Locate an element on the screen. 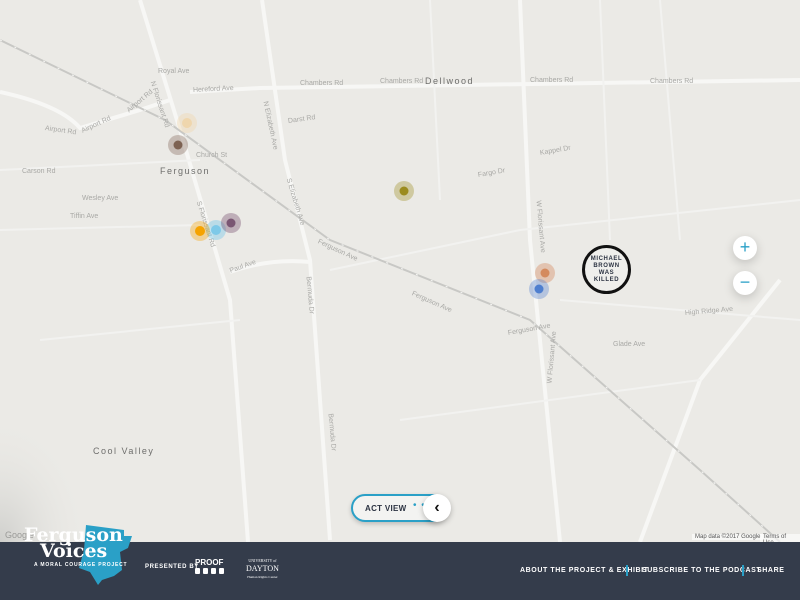  terms-of-use-link: Terms of Use is located at coordinates (780, 538).